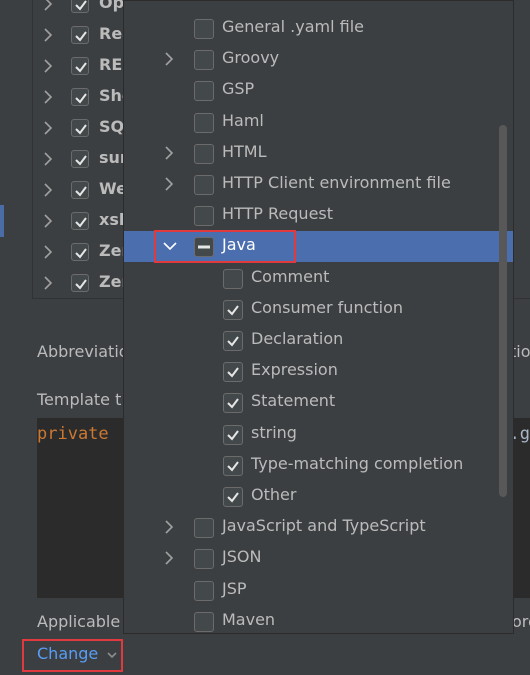  What do you see at coordinates (225, 246) in the screenshot?
I see `java-highlight-box` at bounding box center [225, 246].